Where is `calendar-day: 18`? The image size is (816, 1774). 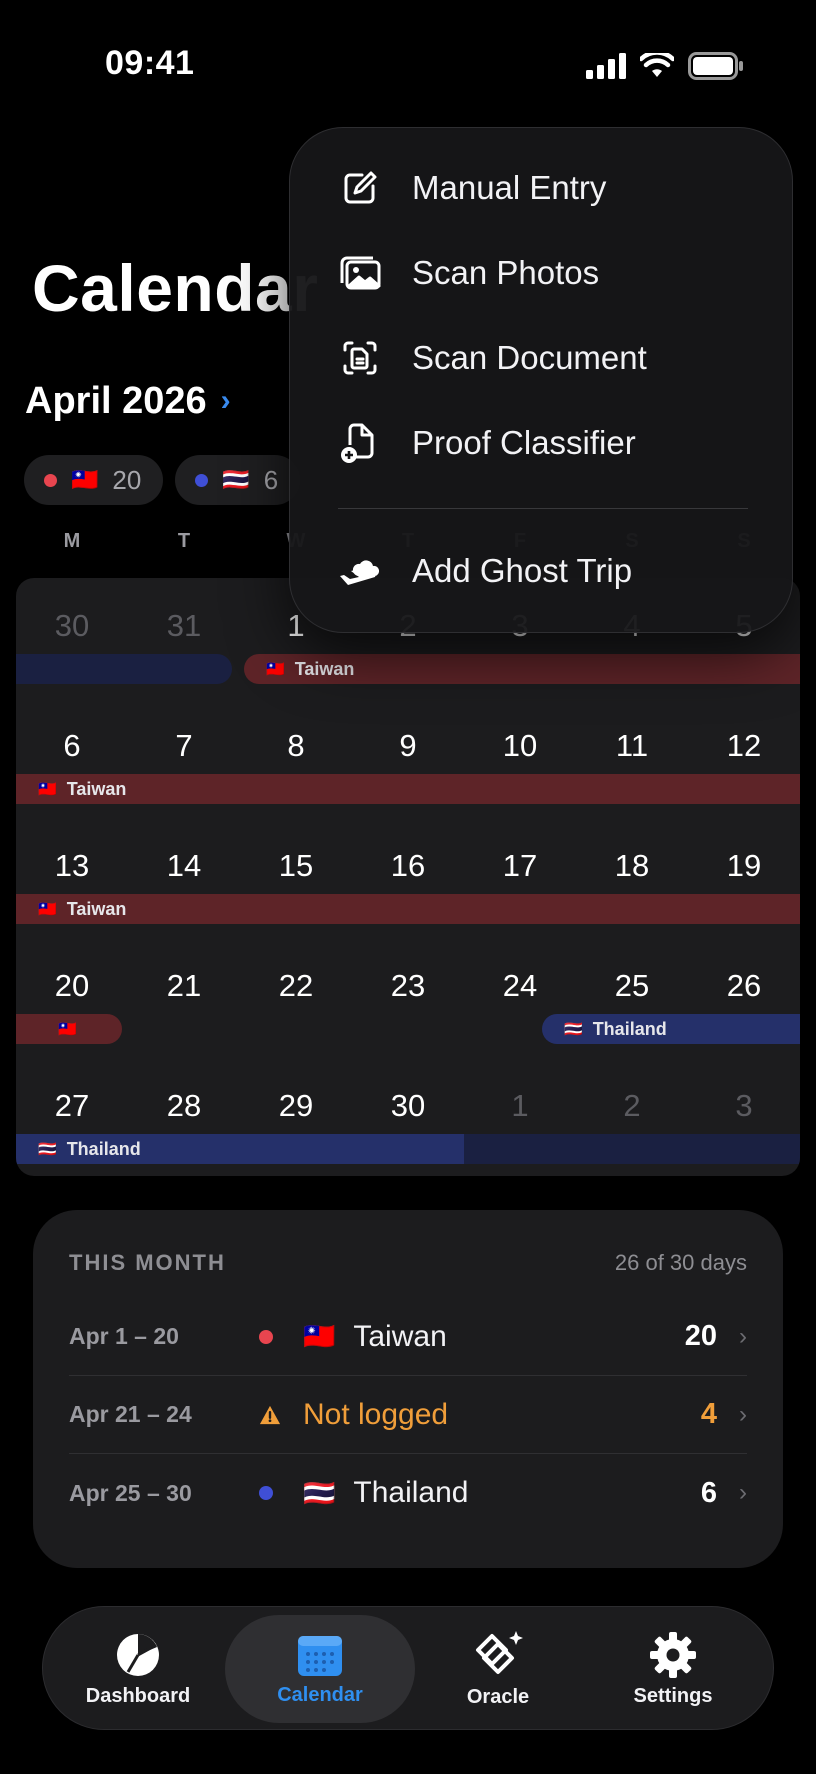
calendar-day: 18 is located at coordinates (632, 868).